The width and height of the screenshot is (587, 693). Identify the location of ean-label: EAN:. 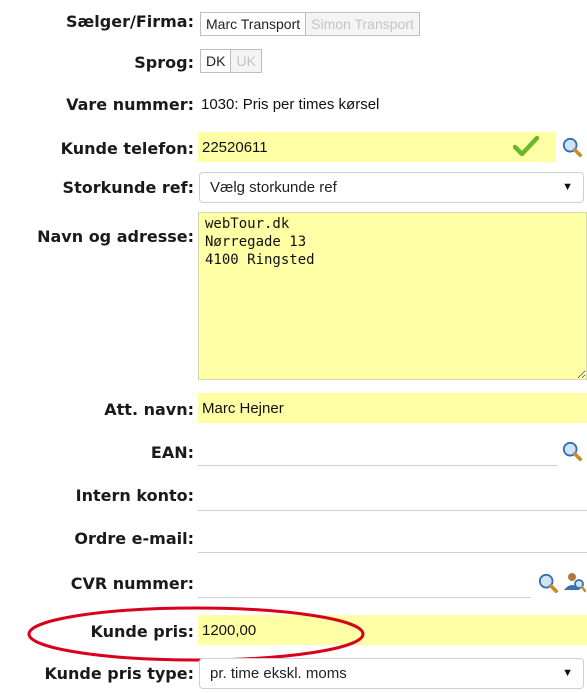
(172, 452).